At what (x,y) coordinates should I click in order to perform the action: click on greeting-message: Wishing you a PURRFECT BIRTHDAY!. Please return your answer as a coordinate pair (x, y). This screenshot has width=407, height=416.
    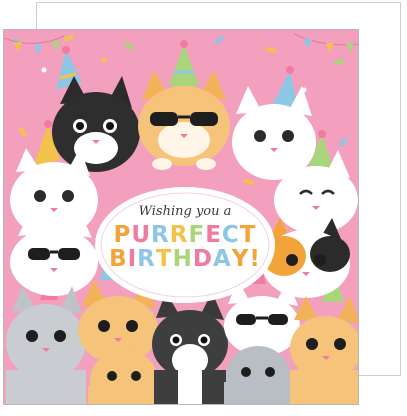
    Looking at the image, I should click on (185, 246).